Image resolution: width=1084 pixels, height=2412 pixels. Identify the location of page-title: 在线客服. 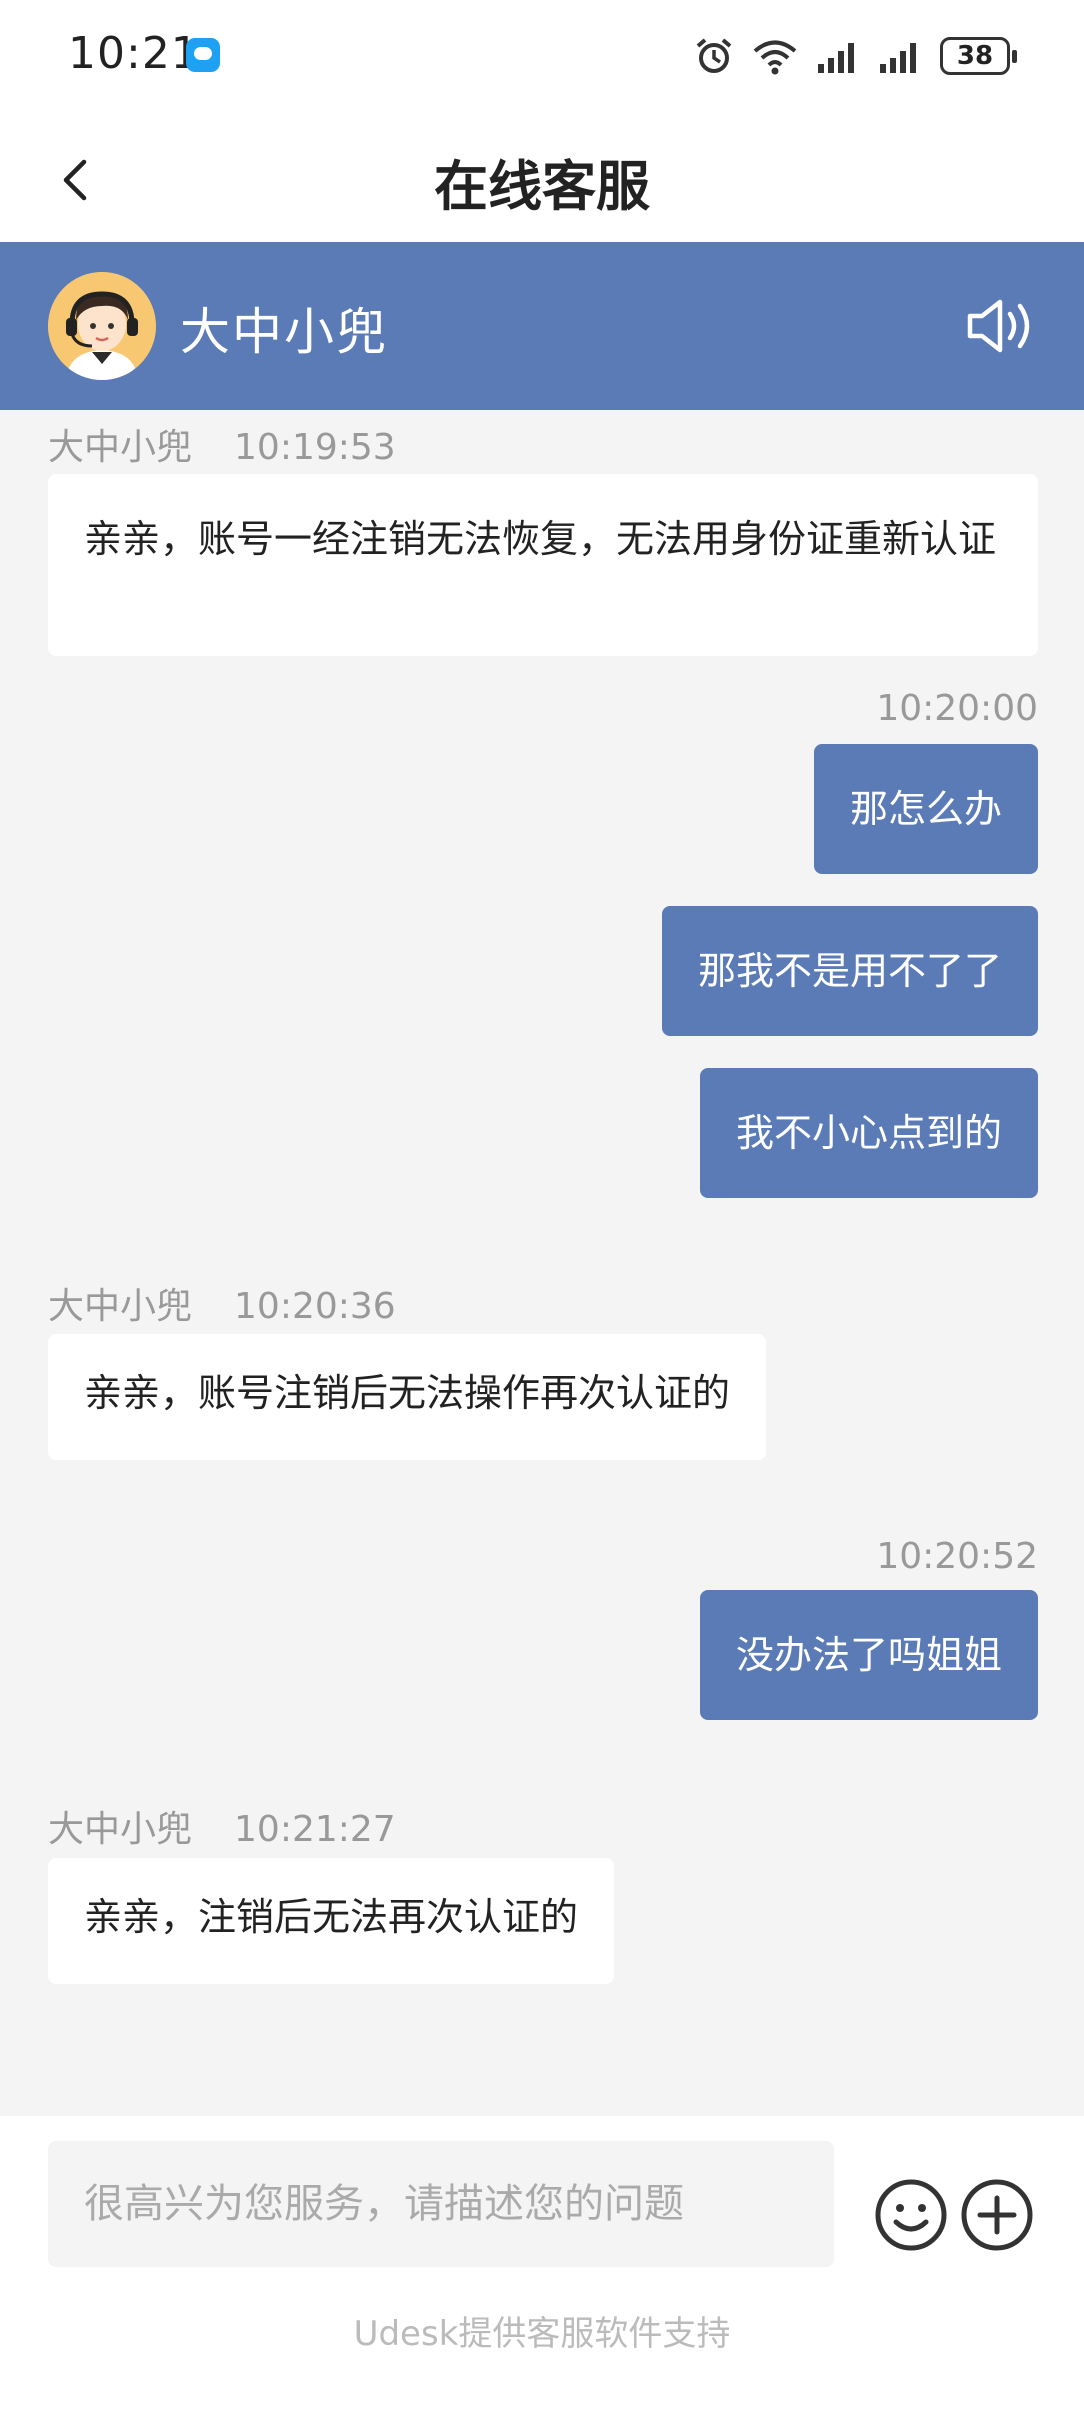
(542, 186).